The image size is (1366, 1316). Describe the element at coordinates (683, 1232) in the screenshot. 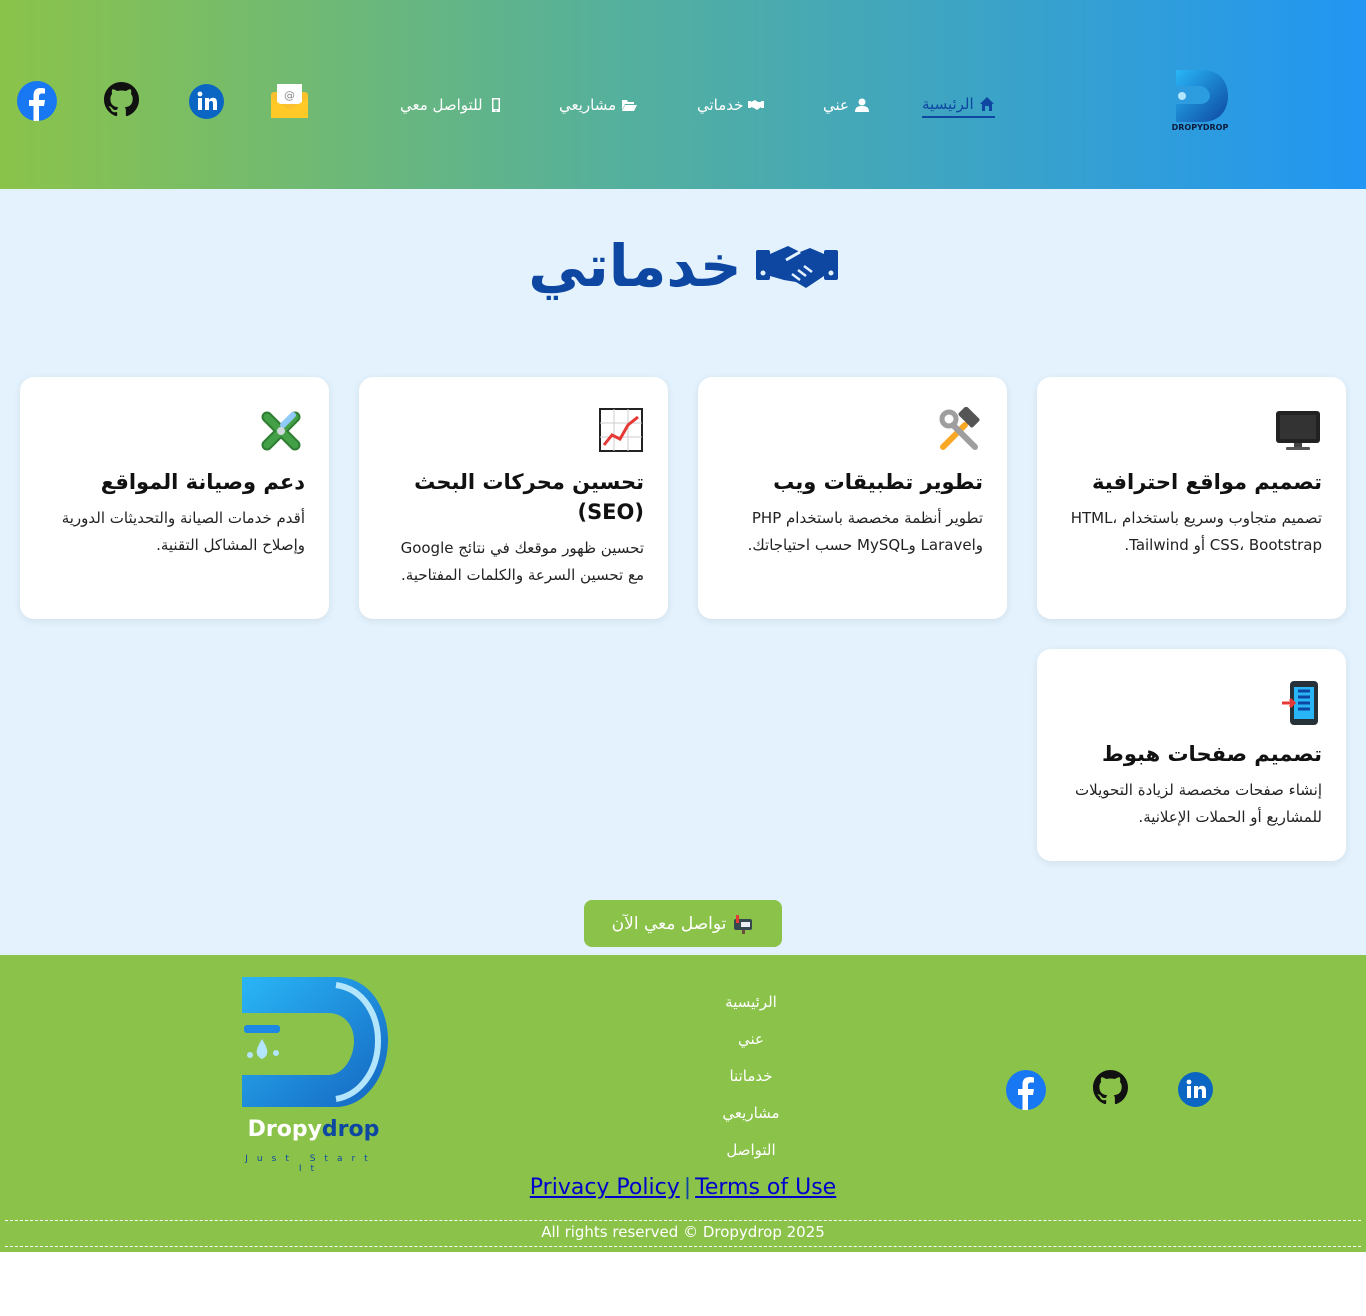

I see `copyright: All rights reserved © Dropydrop 2025` at that location.